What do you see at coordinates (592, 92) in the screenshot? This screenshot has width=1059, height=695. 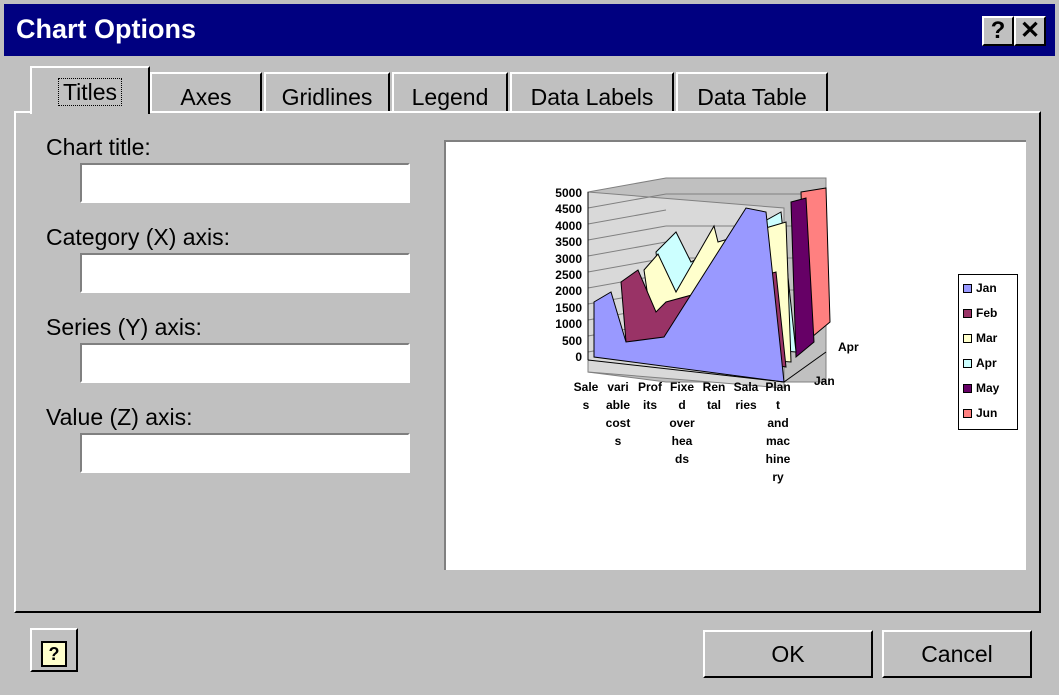 I see `tab-data-labels: Data Labels` at bounding box center [592, 92].